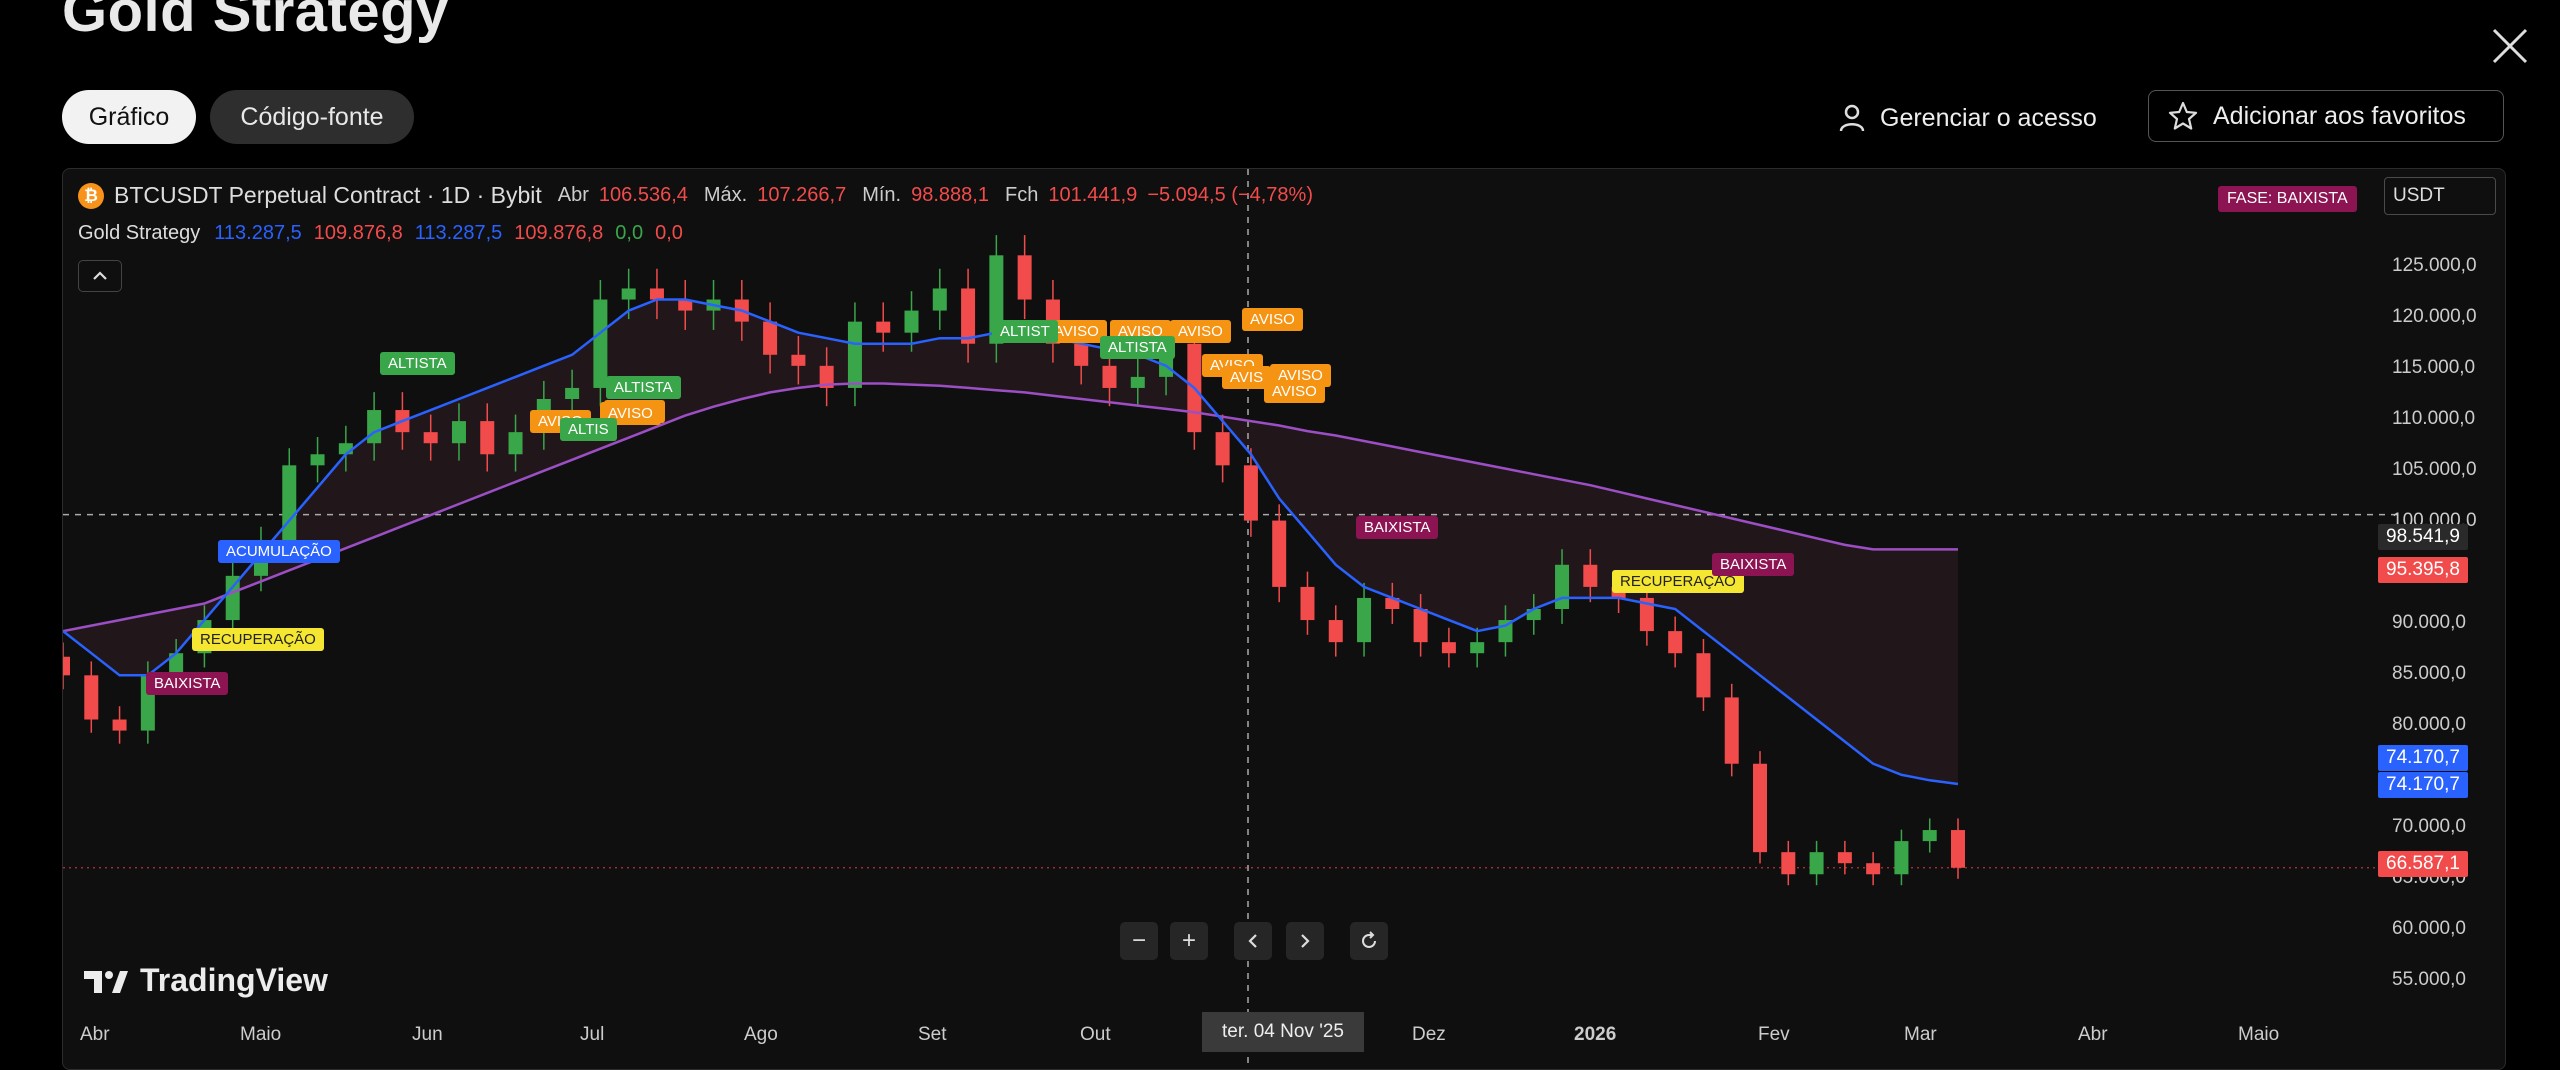 The image size is (2560, 1070). What do you see at coordinates (129, 117) in the screenshot?
I see `tab-chart: Gráfico` at bounding box center [129, 117].